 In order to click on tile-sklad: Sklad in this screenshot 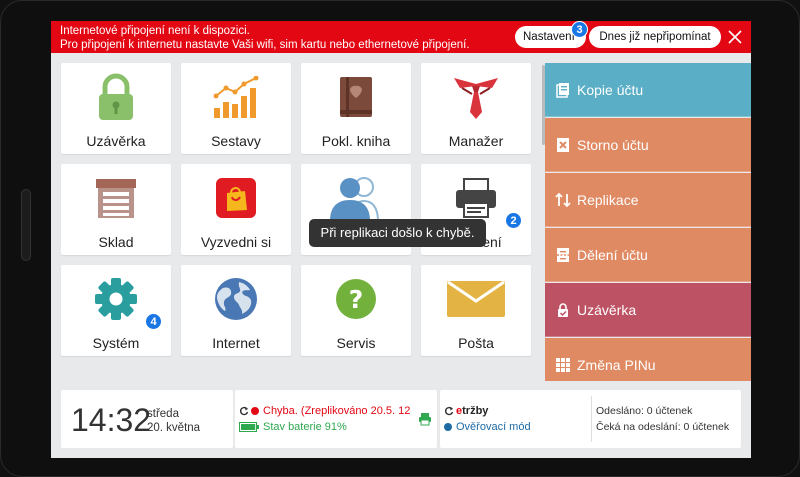, I will do `click(116, 209)`.